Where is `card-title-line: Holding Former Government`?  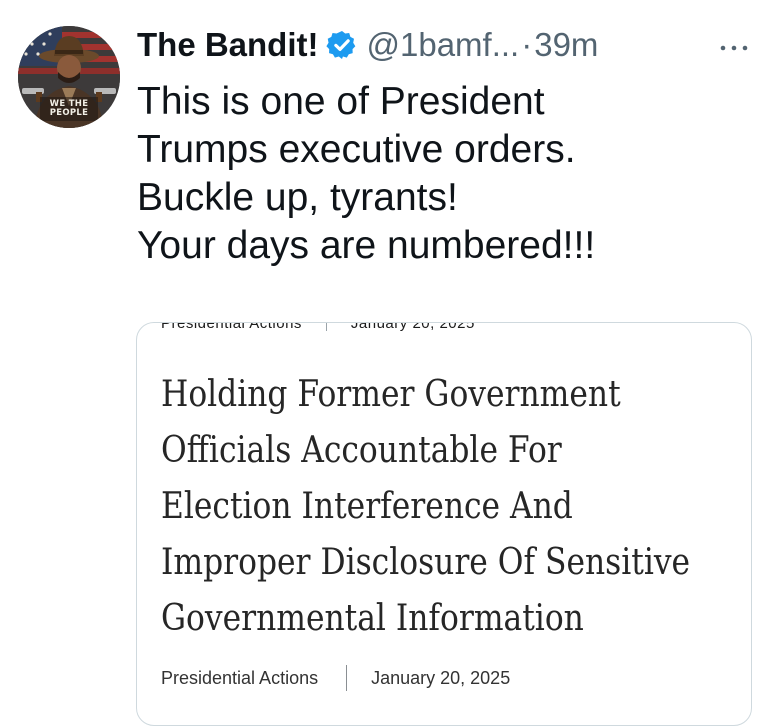
card-title-line: Holding Former Government is located at coordinates (391, 394).